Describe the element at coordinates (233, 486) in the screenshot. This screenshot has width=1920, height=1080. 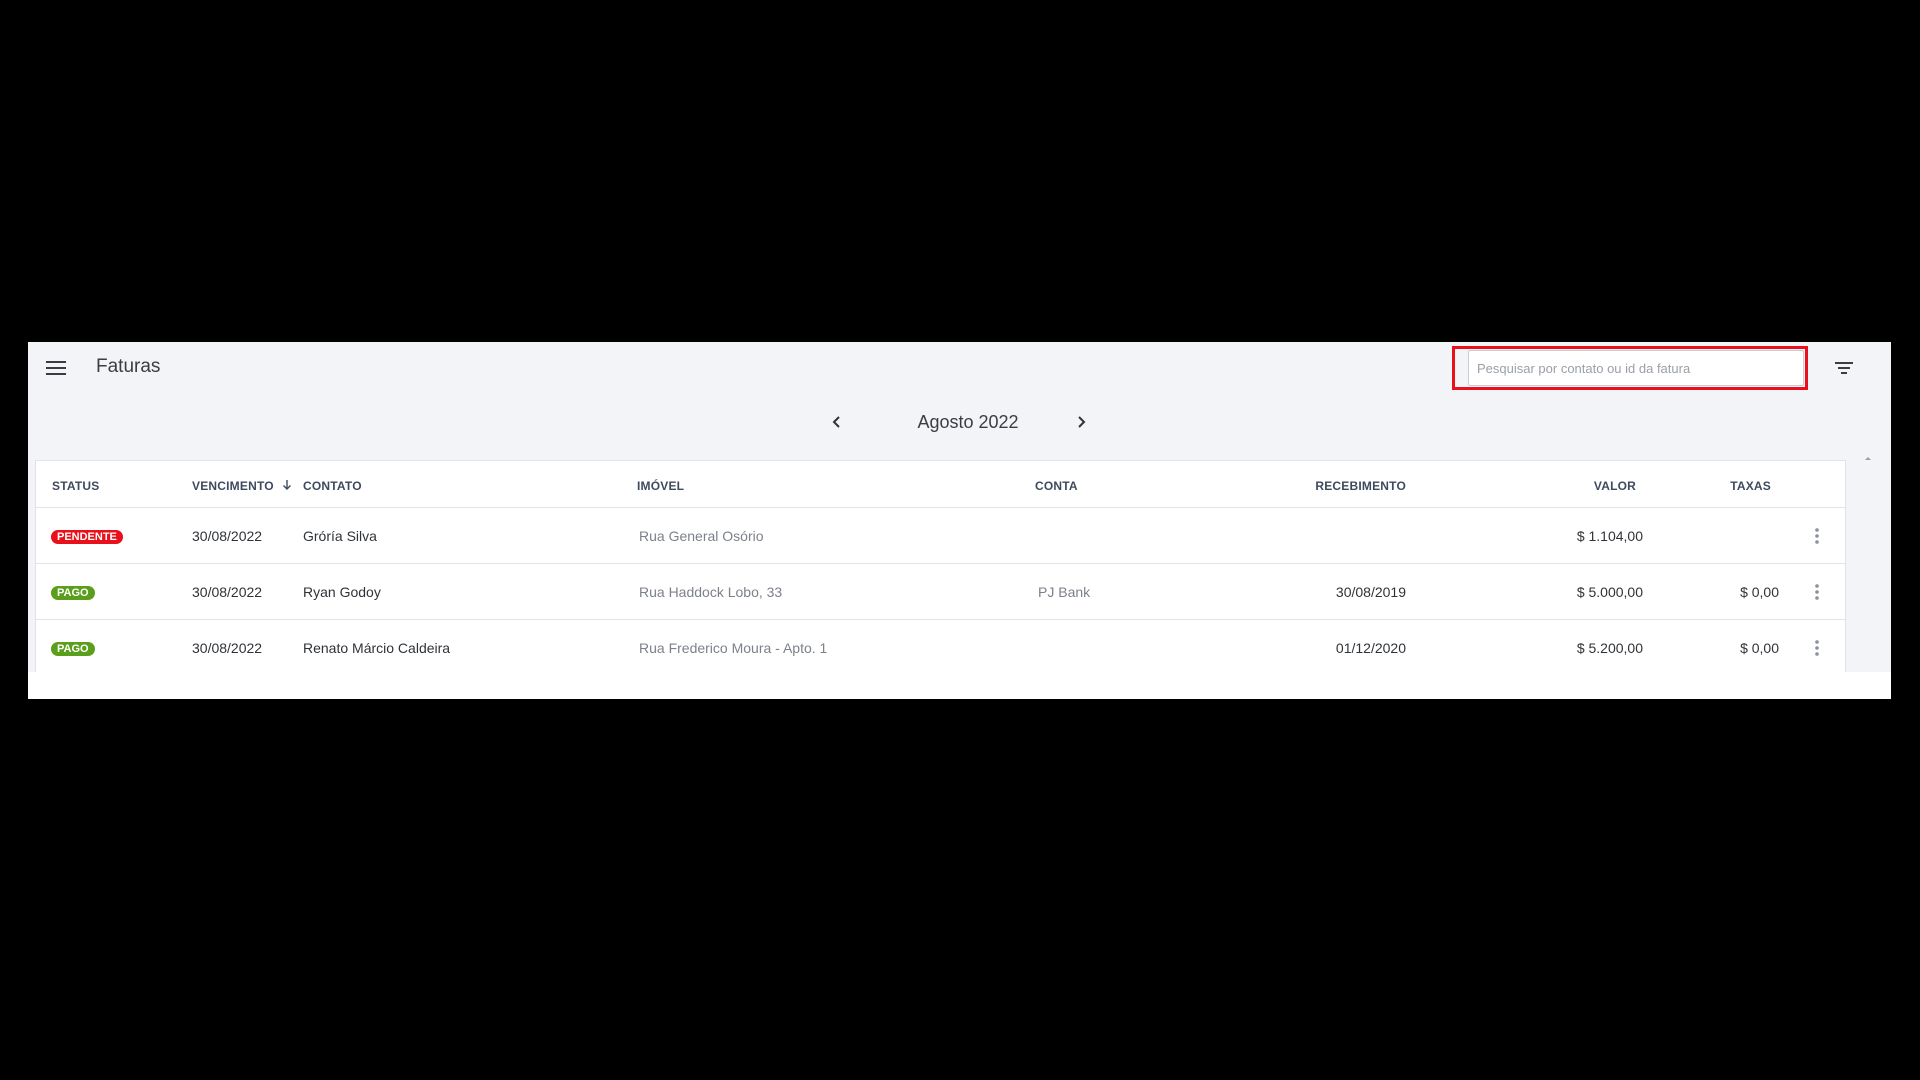
I see `column-header-vencimento-label: VENCIMENTO` at that location.